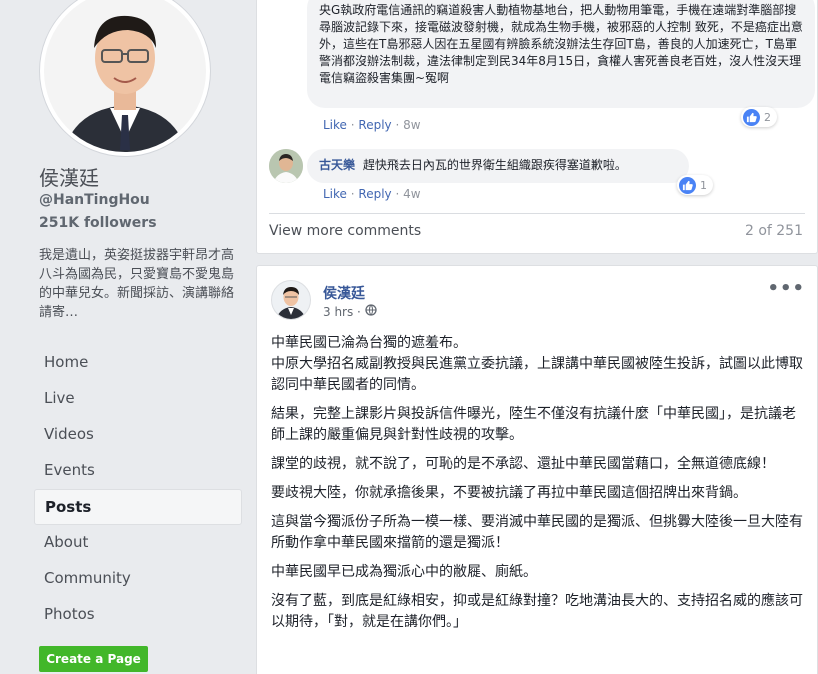 The width and height of the screenshot is (818, 674). What do you see at coordinates (138, 471) in the screenshot?
I see `nav-item-events: Events` at bounding box center [138, 471].